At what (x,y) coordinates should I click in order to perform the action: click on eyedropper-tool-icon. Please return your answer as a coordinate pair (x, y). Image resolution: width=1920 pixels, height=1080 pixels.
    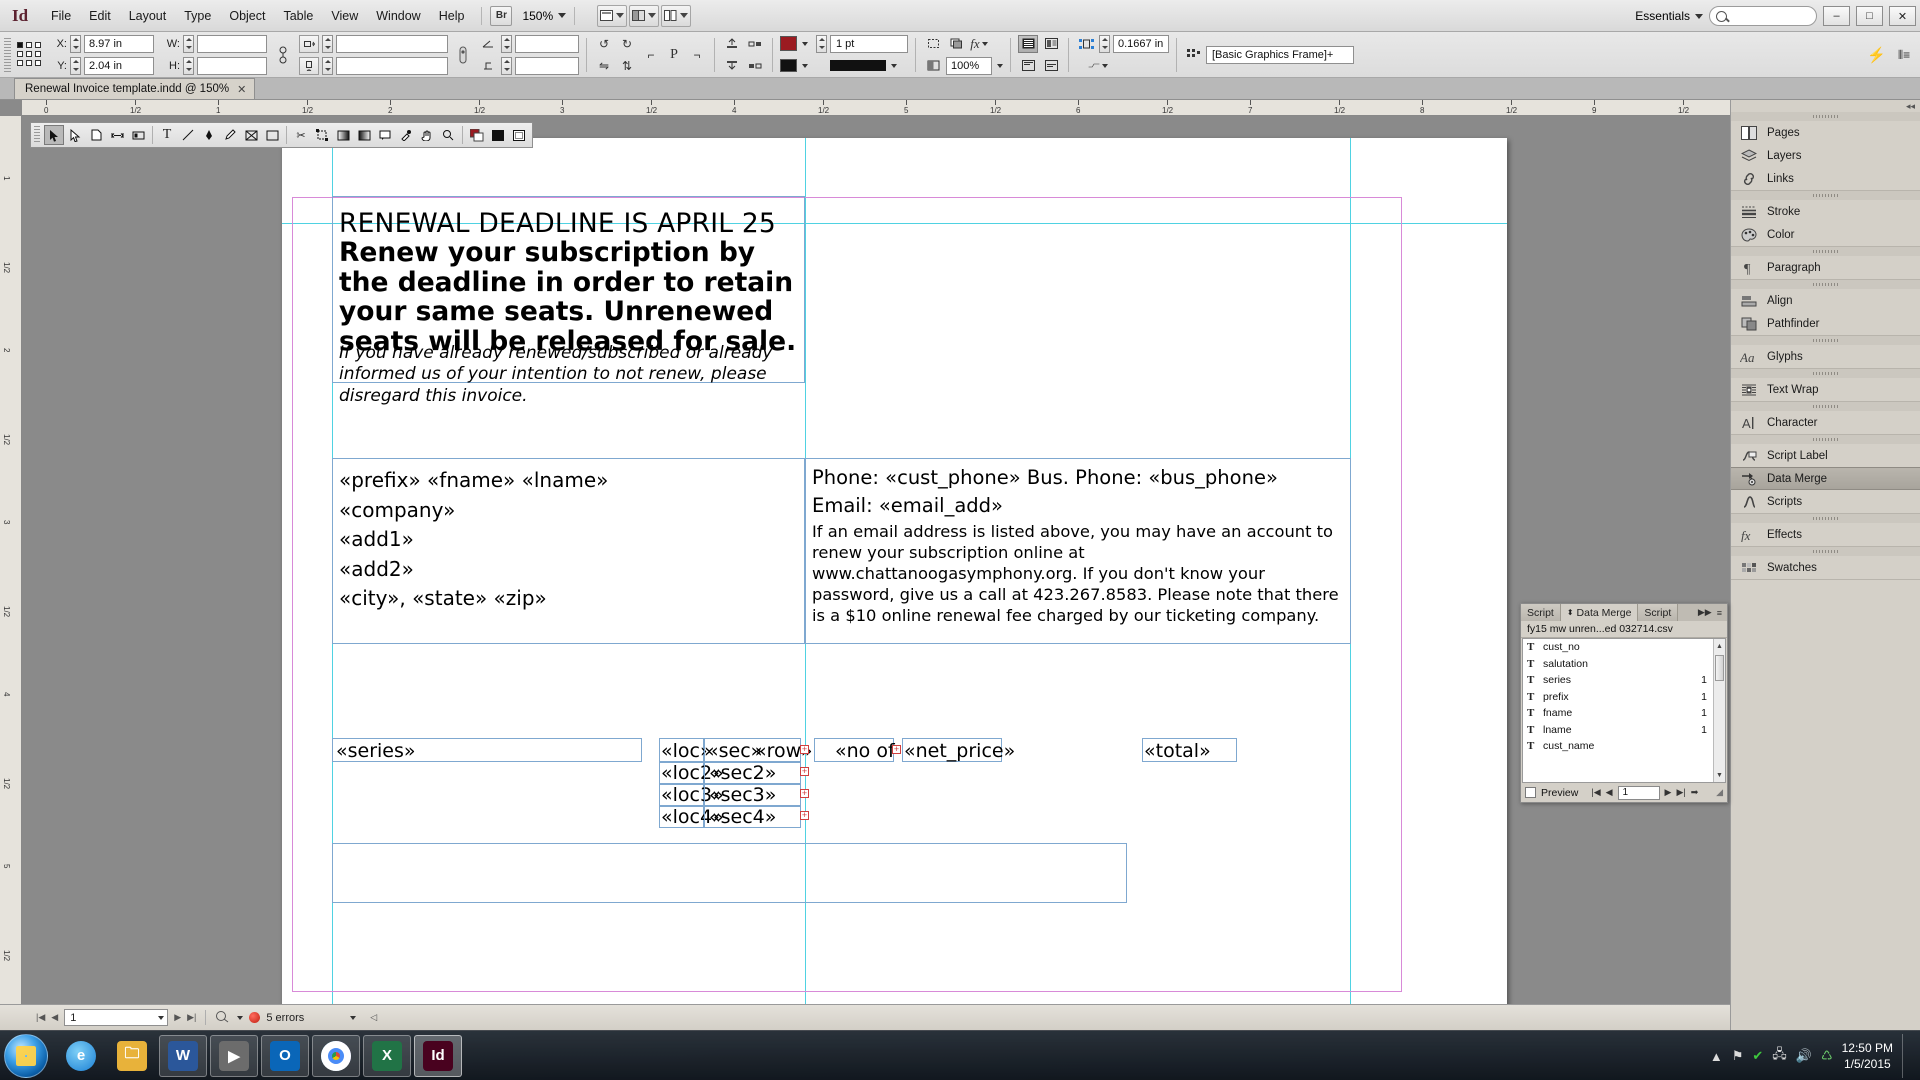
    Looking at the image, I should click on (406, 135).